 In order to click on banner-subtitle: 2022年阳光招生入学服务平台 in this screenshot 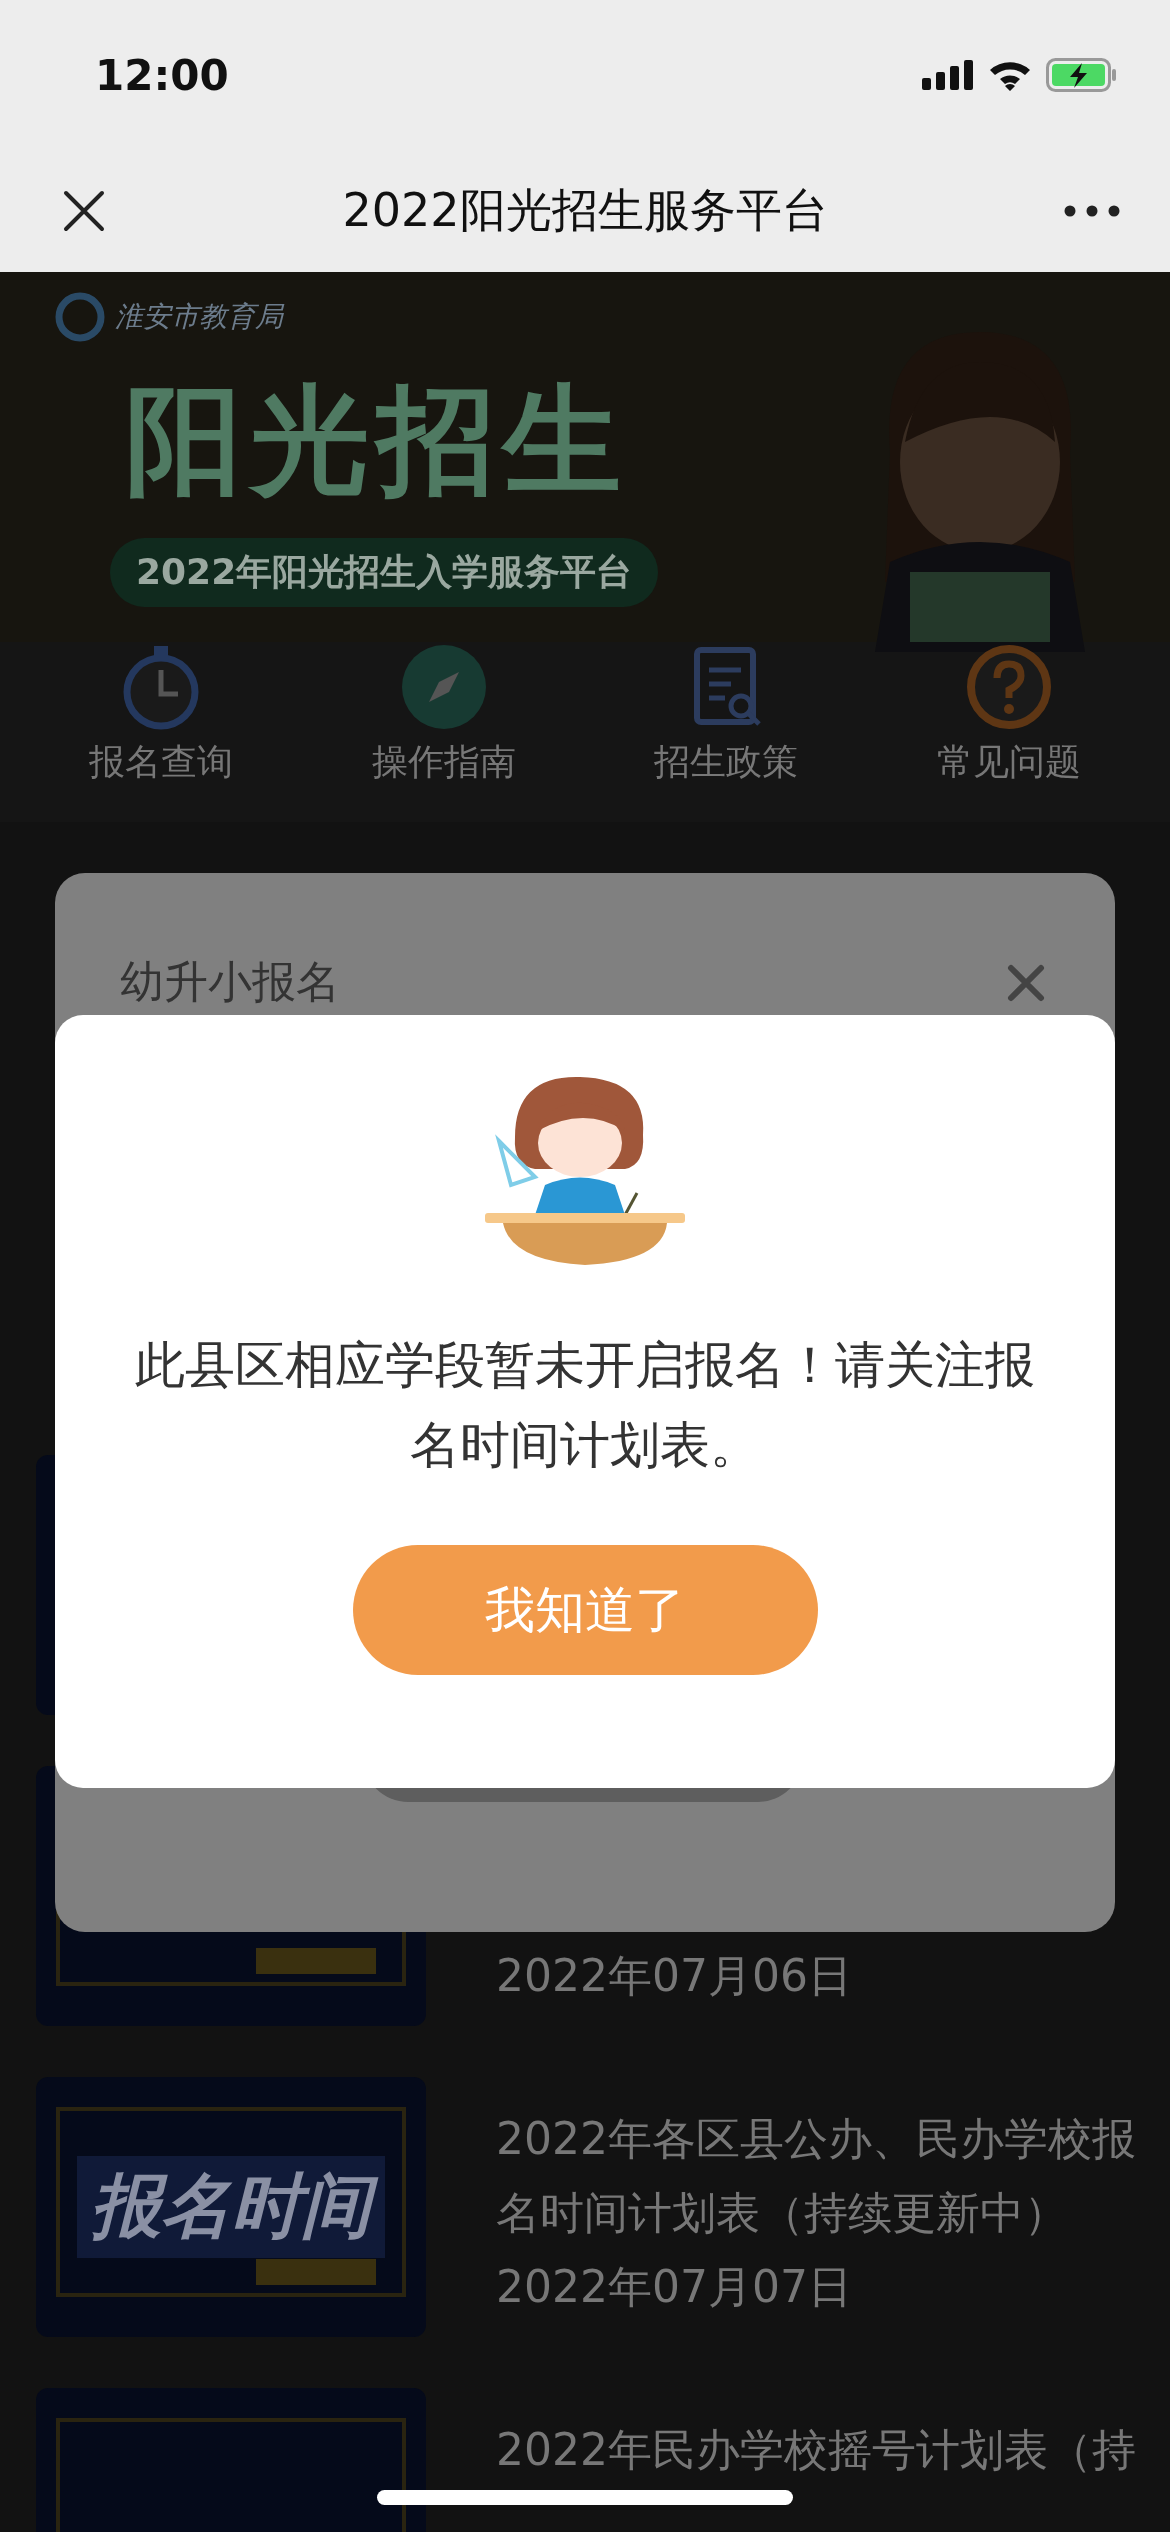, I will do `click(384, 572)`.